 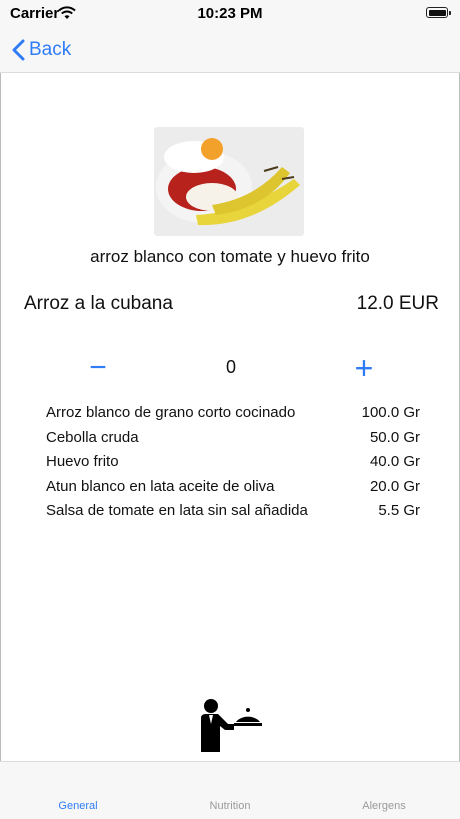 What do you see at coordinates (231, 725) in the screenshot?
I see `waiter-serving-icon` at bounding box center [231, 725].